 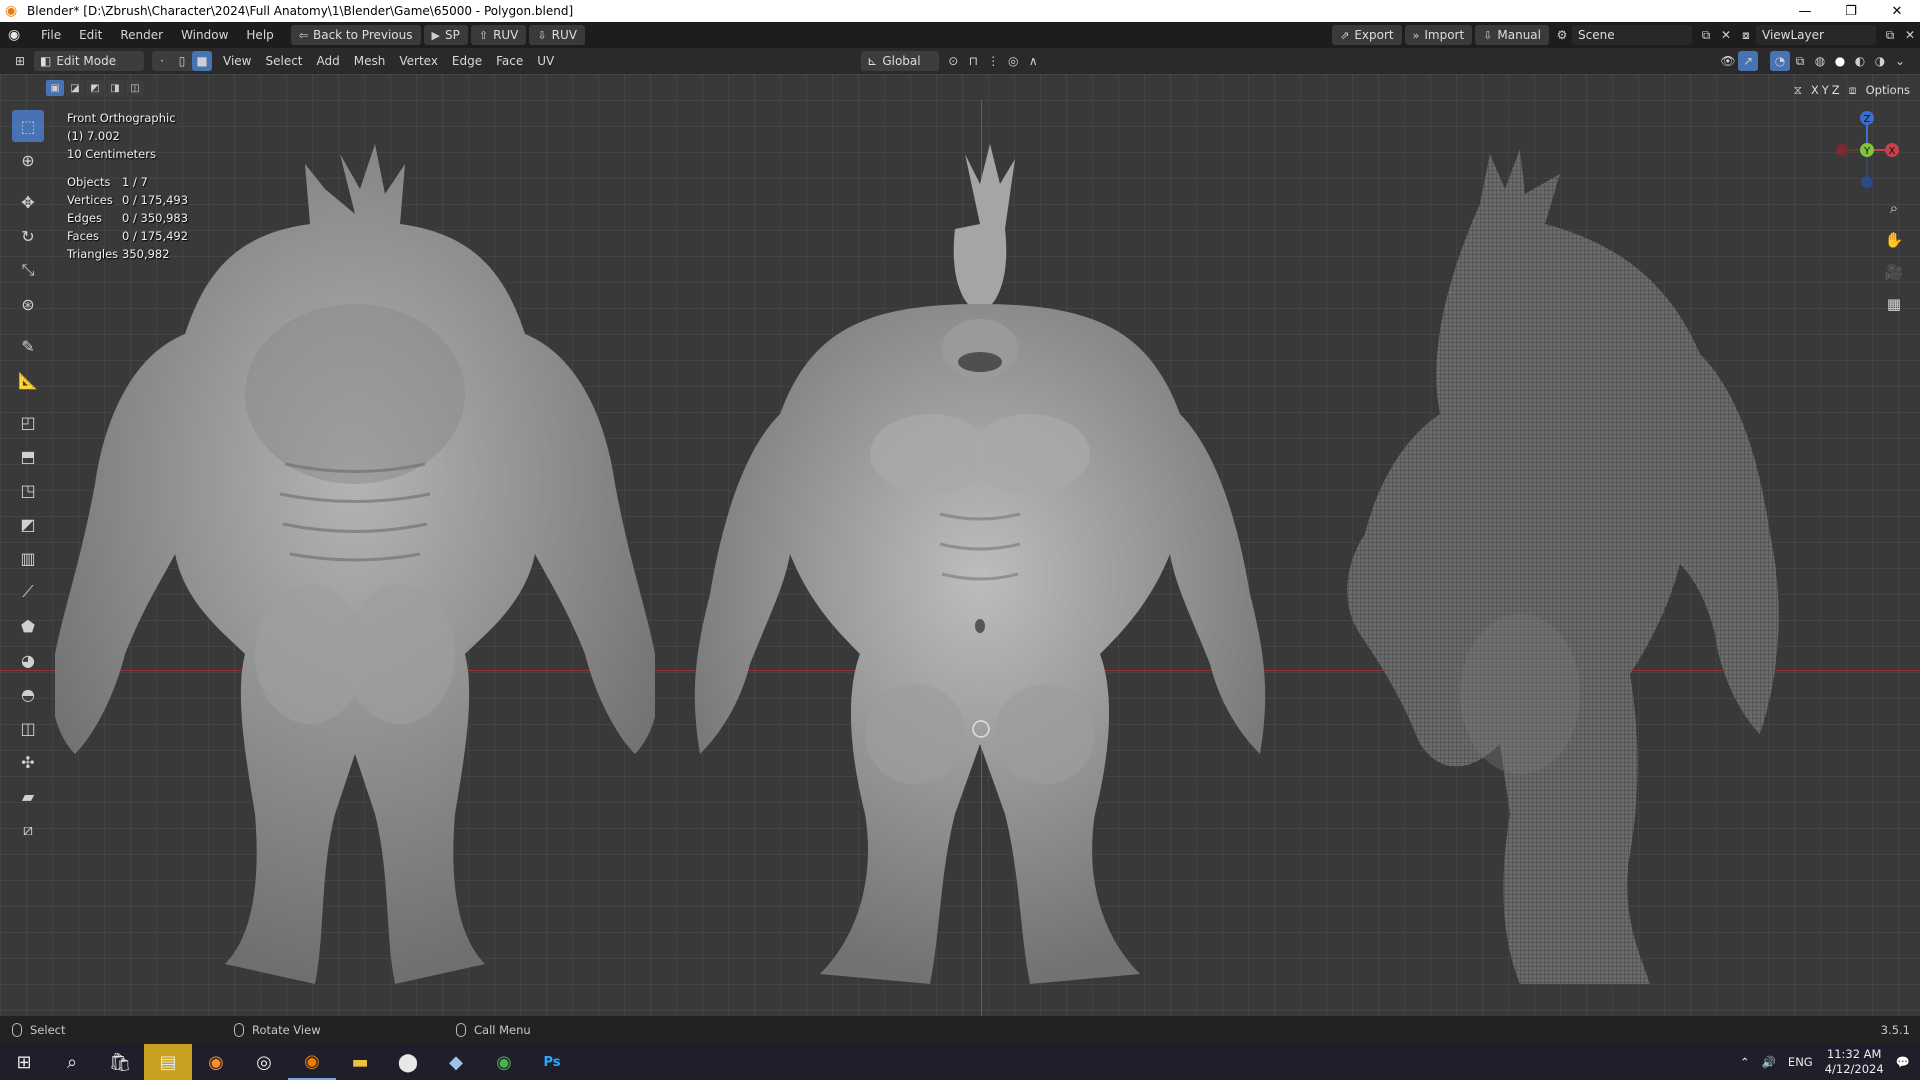 What do you see at coordinates (1512, 35) in the screenshot?
I see `manual-button: ⇩ Manual` at bounding box center [1512, 35].